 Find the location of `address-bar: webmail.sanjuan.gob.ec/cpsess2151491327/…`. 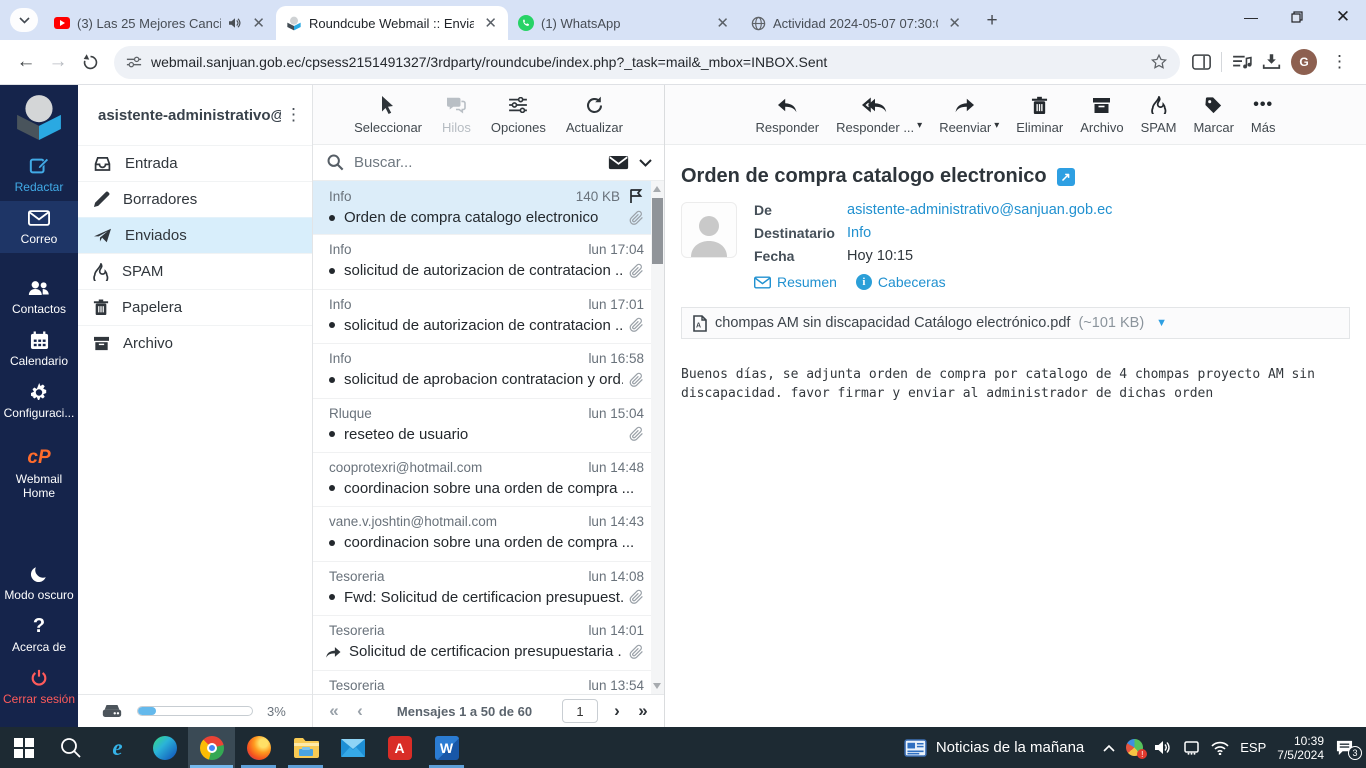

address-bar: webmail.sanjuan.gob.ec/cpsess2151491327/… is located at coordinates (647, 62).